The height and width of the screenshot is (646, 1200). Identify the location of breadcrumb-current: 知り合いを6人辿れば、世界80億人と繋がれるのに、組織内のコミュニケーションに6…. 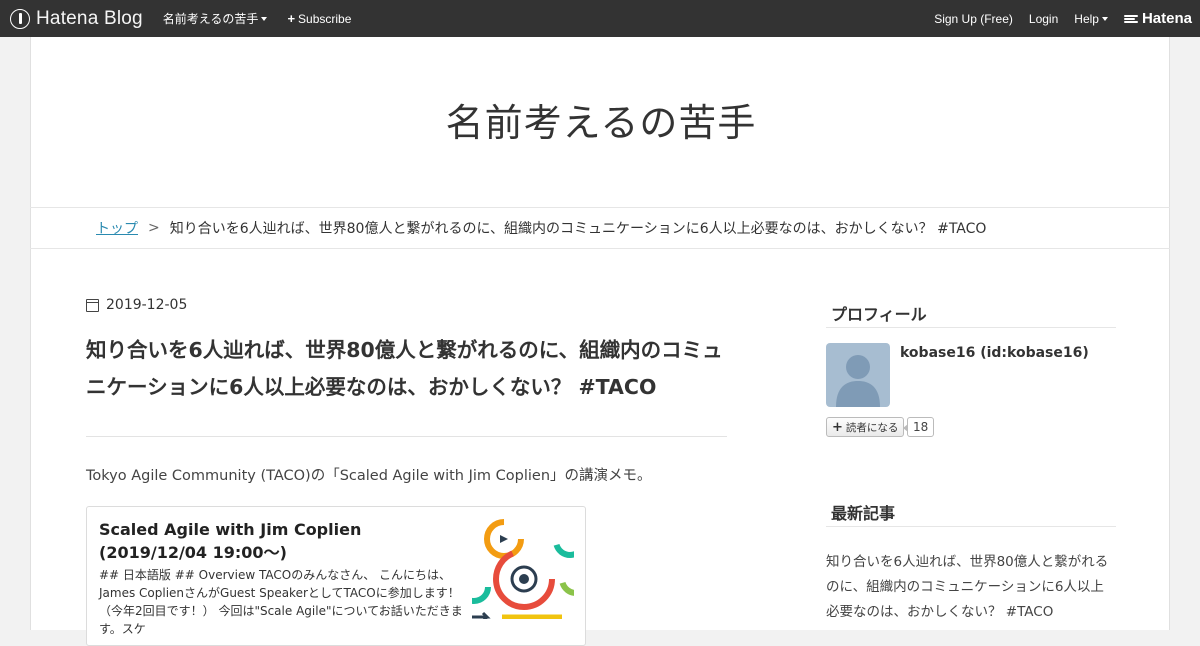
(578, 229).